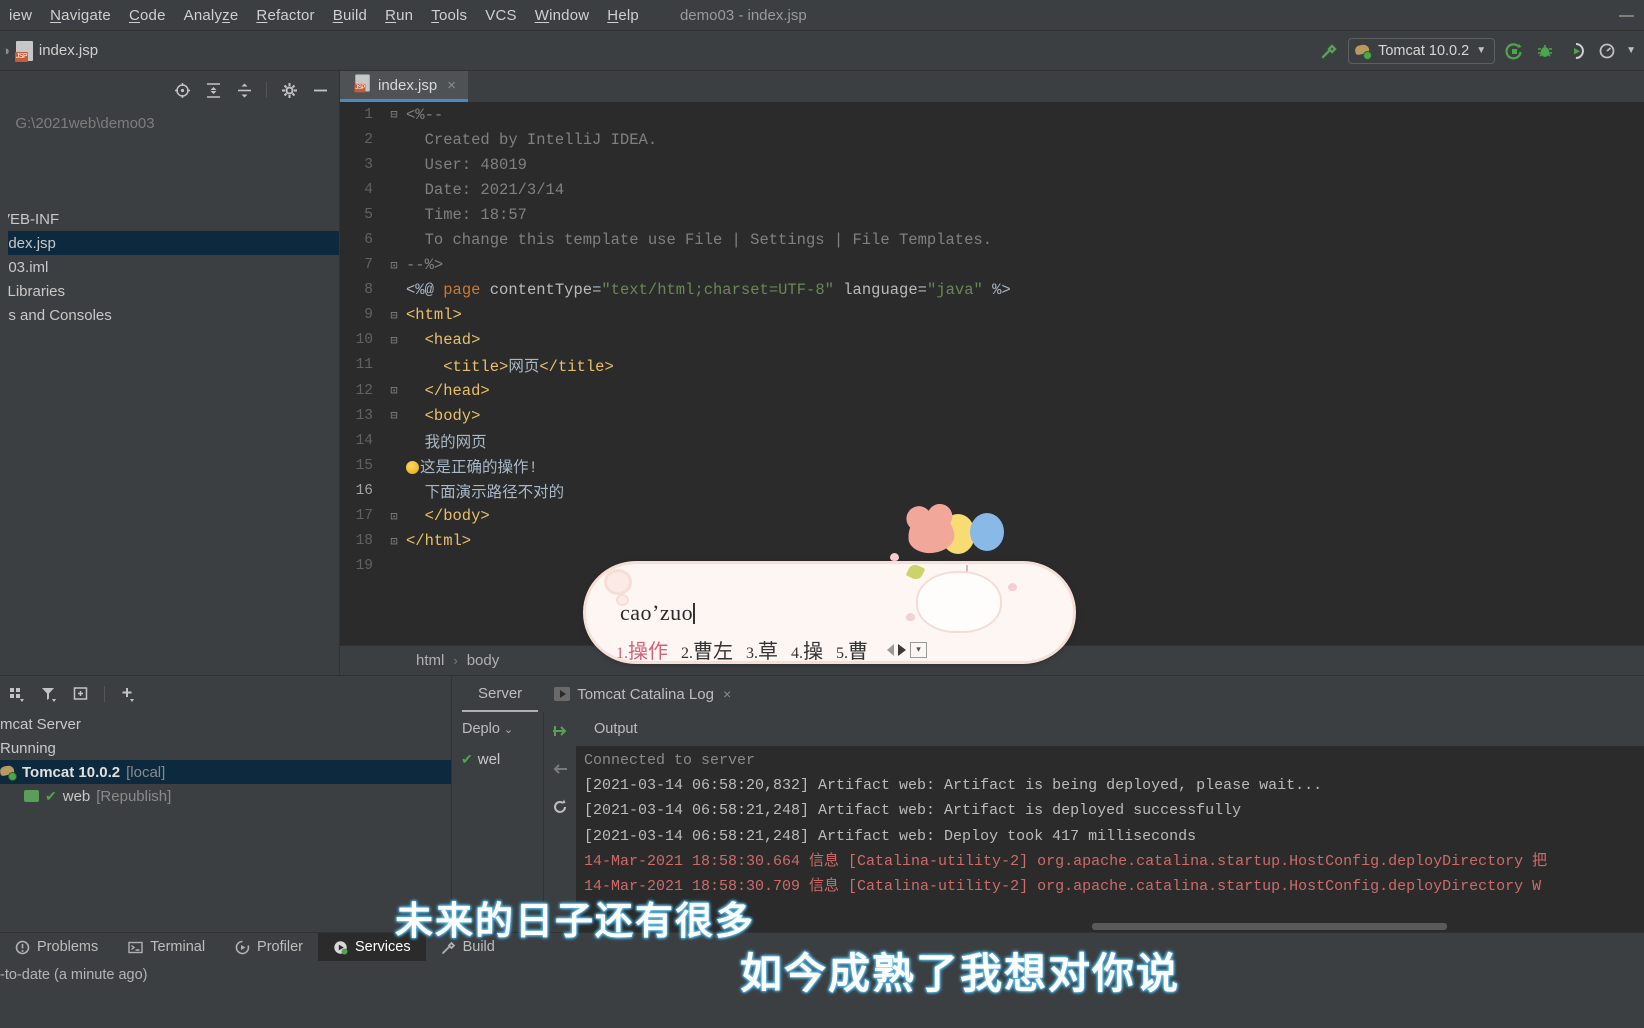 The width and height of the screenshot is (1644, 1028). Describe the element at coordinates (560, 809) in the screenshot. I see `restart-icon` at that location.